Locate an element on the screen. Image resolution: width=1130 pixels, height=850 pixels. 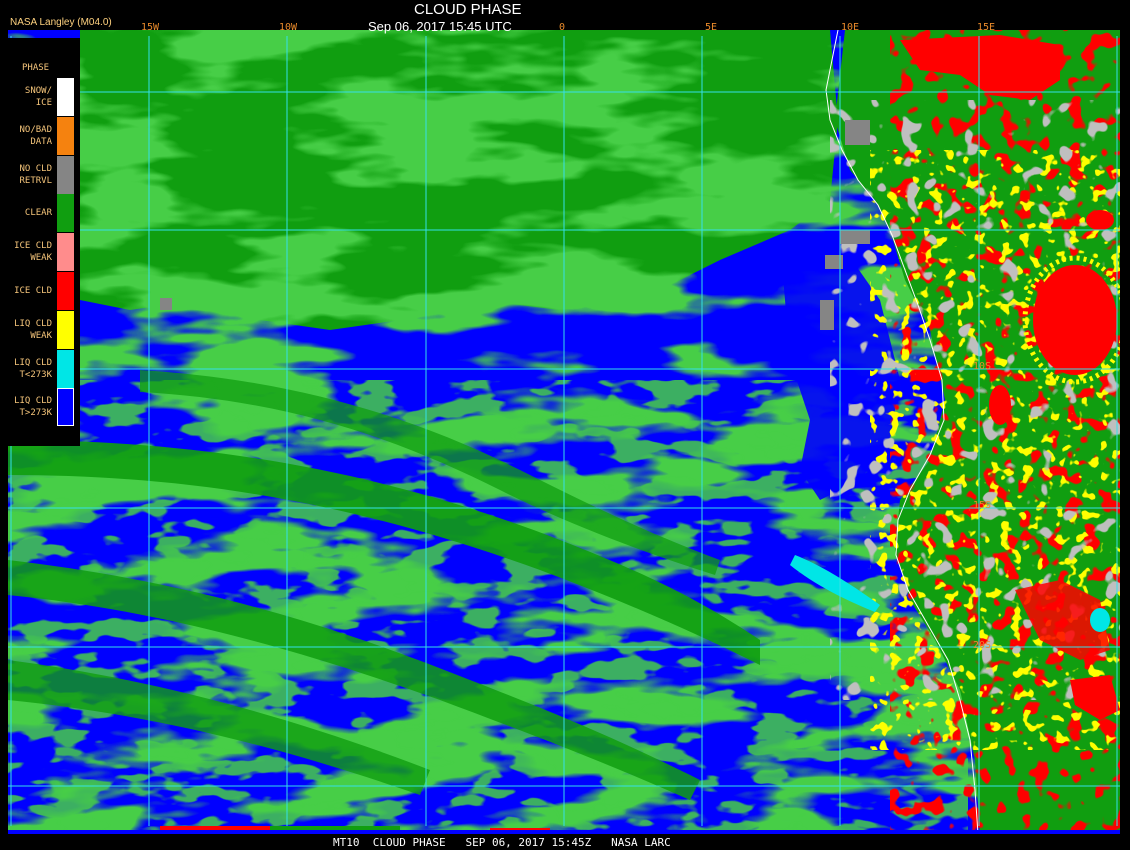
agency-label: NASA Langley (M04.0) is located at coordinates (61, 22).